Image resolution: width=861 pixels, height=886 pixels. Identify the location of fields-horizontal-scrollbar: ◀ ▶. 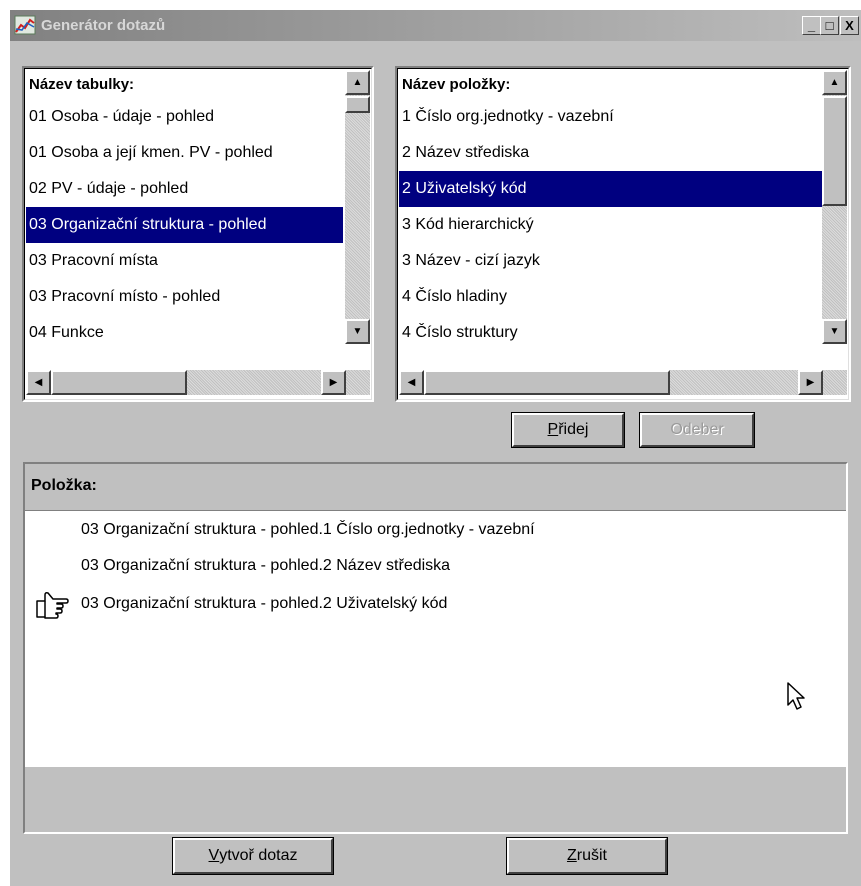
(623, 382).